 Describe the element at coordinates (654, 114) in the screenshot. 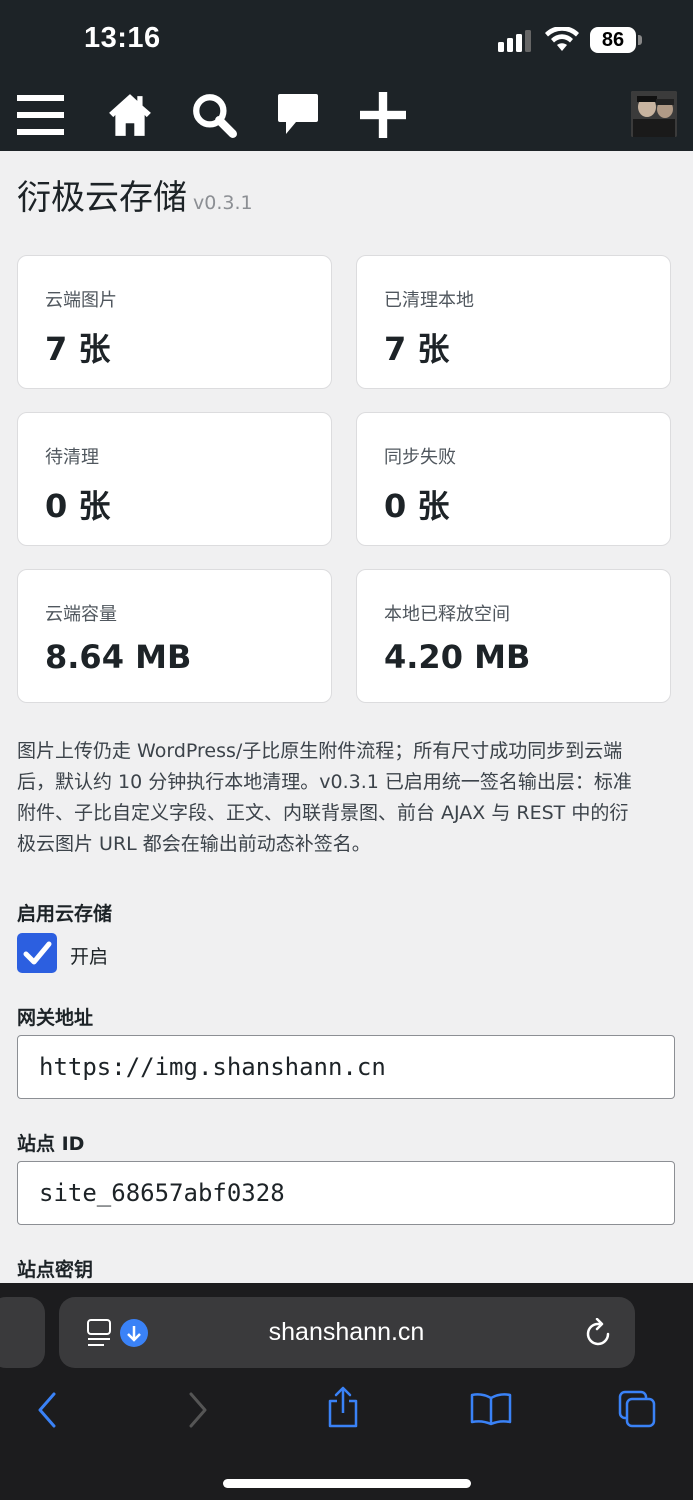

I see `user-avatar` at that location.